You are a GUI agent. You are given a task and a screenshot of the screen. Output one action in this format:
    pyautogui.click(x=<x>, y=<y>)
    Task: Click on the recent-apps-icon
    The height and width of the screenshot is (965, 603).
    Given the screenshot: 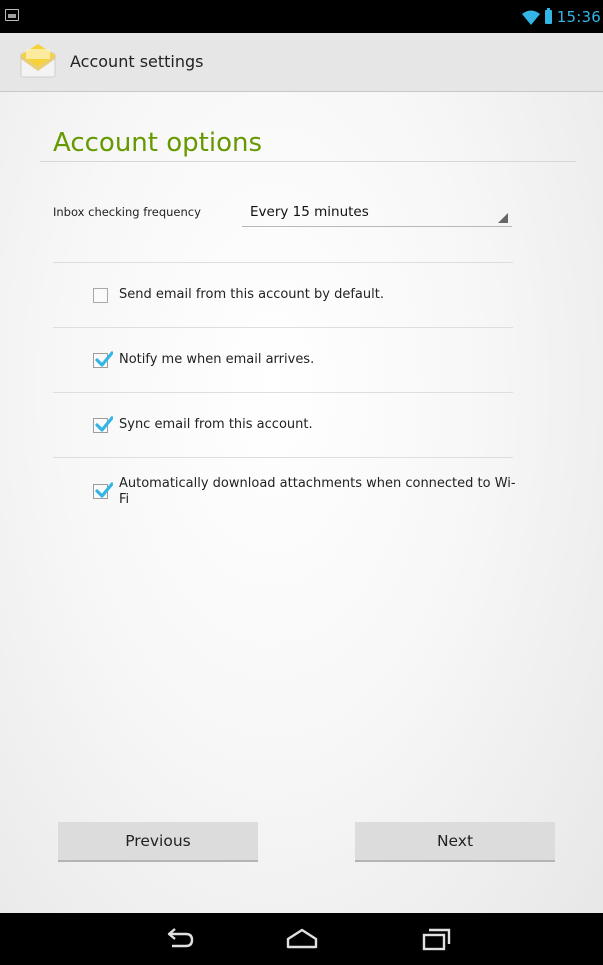 What is the action you would take?
    pyautogui.click(x=438, y=939)
    